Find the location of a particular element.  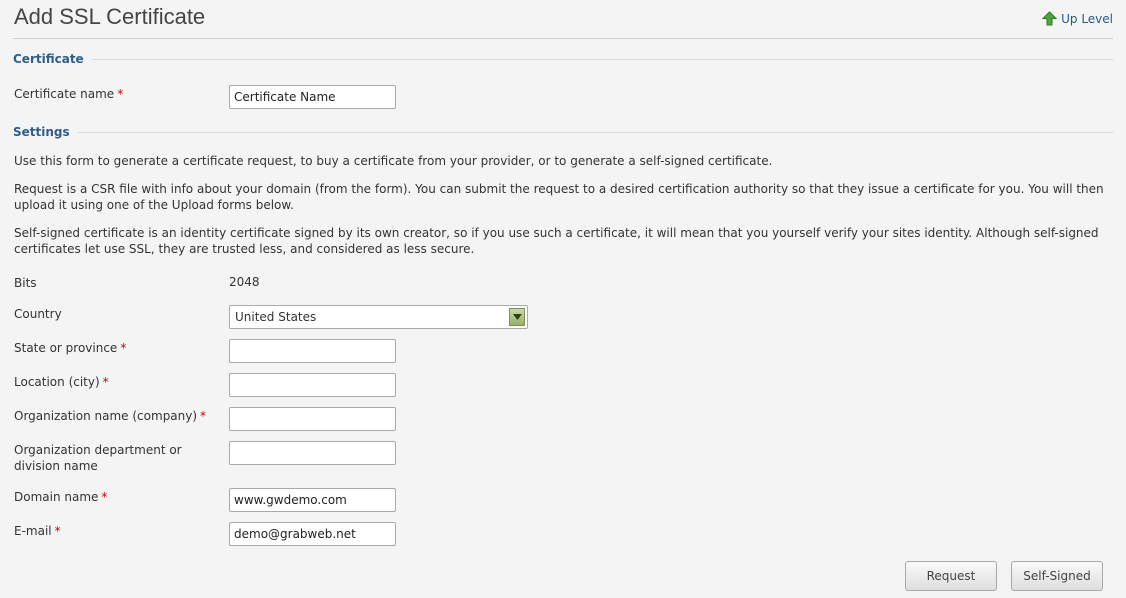

state-input is located at coordinates (312, 351).